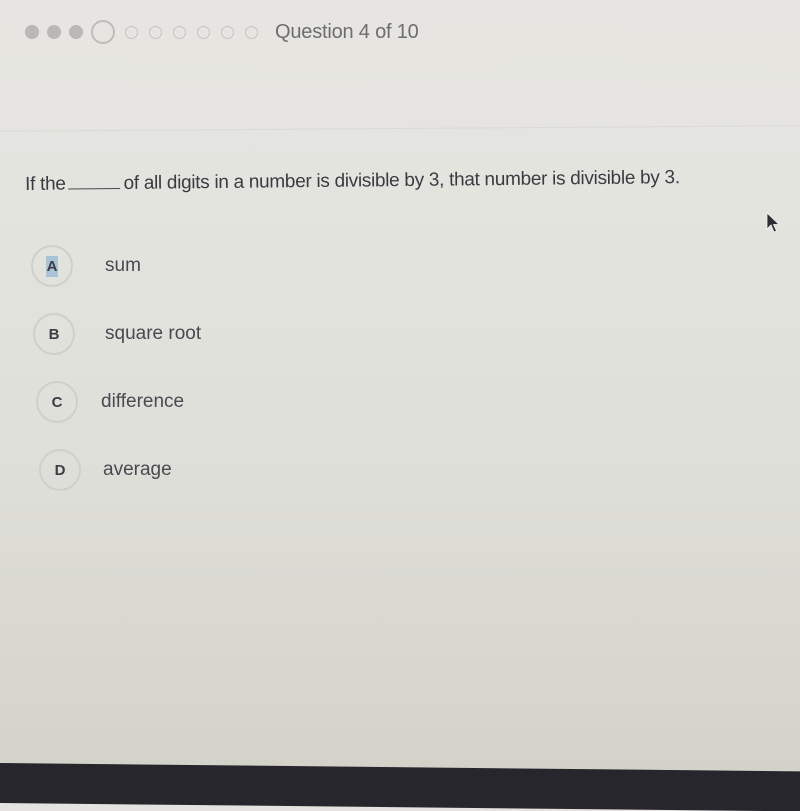 This screenshot has height=811, width=800. What do you see at coordinates (400, 128) in the screenshot?
I see `header-divider` at bounding box center [400, 128].